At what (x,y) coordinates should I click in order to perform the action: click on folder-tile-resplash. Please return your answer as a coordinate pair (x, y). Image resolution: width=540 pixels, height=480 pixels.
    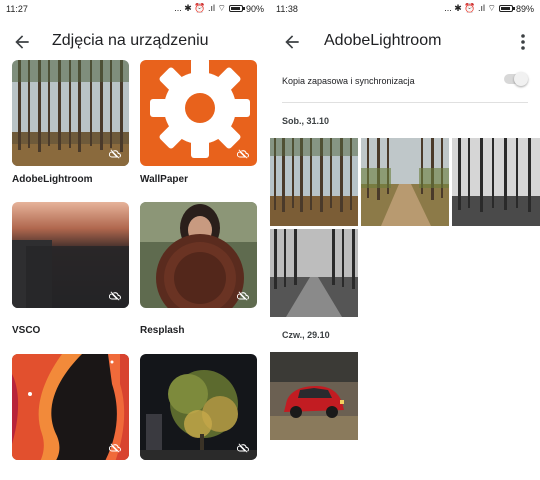
    Looking at the image, I should click on (198, 255).